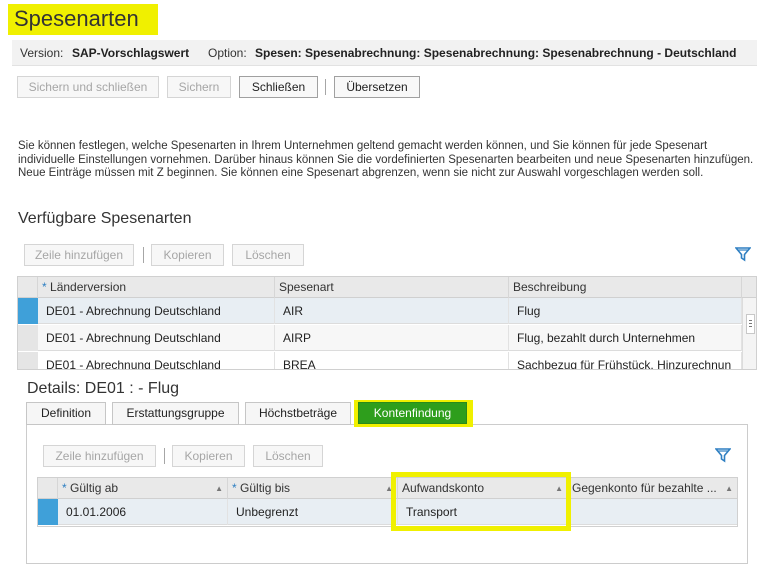 This screenshot has height=577, width=769. What do you see at coordinates (156, 287) in the screenshot?
I see `column-header-country: * Länderversion` at bounding box center [156, 287].